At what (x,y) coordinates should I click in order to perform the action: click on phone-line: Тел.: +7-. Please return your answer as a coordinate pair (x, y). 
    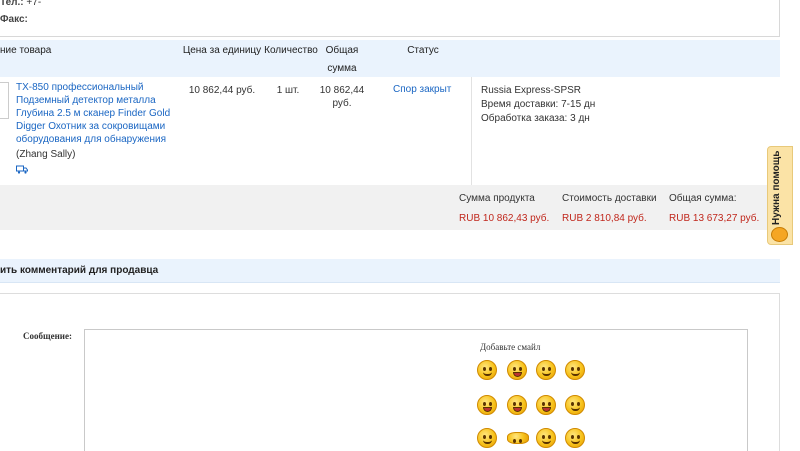
    Looking at the image, I should click on (20, 4).